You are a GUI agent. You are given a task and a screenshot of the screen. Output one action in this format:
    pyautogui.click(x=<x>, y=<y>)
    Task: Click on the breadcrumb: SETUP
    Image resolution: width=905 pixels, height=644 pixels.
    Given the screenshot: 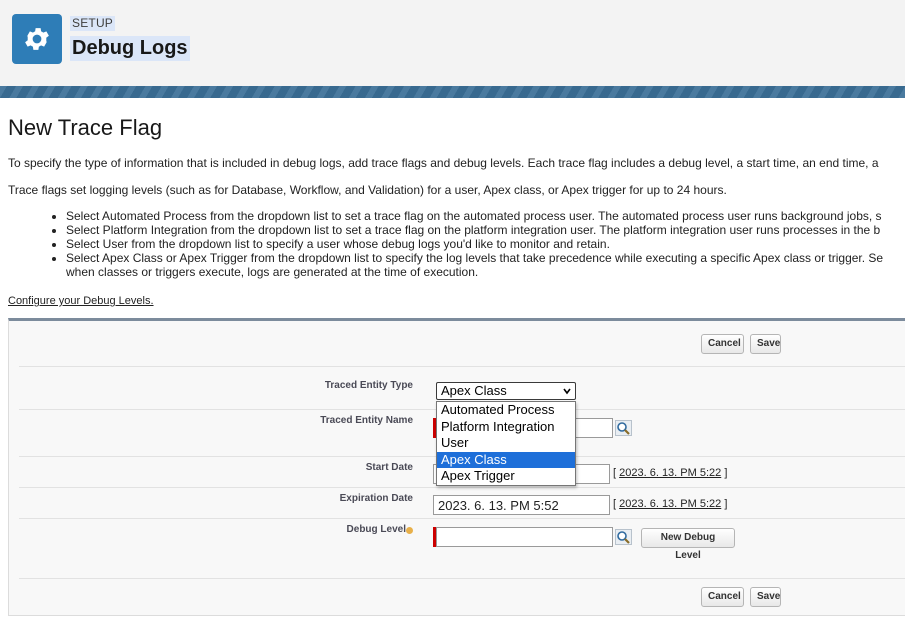 What is the action you would take?
    pyautogui.click(x=93, y=23)
    